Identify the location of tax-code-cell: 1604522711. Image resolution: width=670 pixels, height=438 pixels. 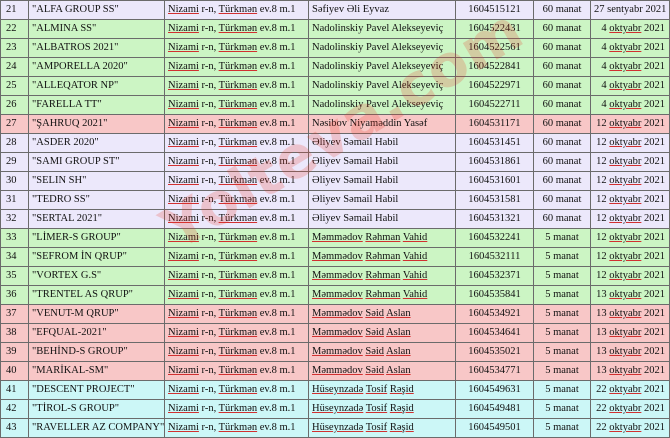
(494, 105).